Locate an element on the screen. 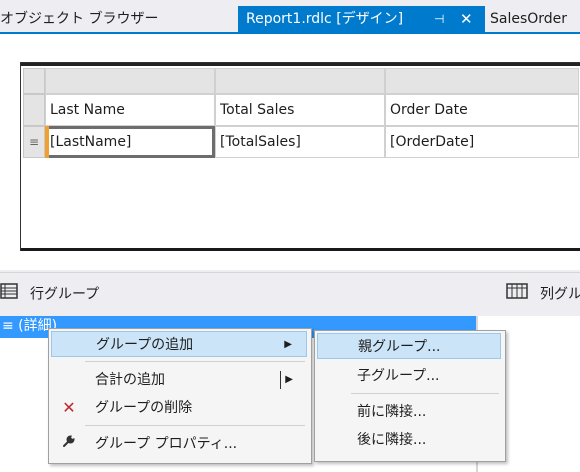  detail-cell-order-date: [OrderDate] is located at coordinates (482, 142).